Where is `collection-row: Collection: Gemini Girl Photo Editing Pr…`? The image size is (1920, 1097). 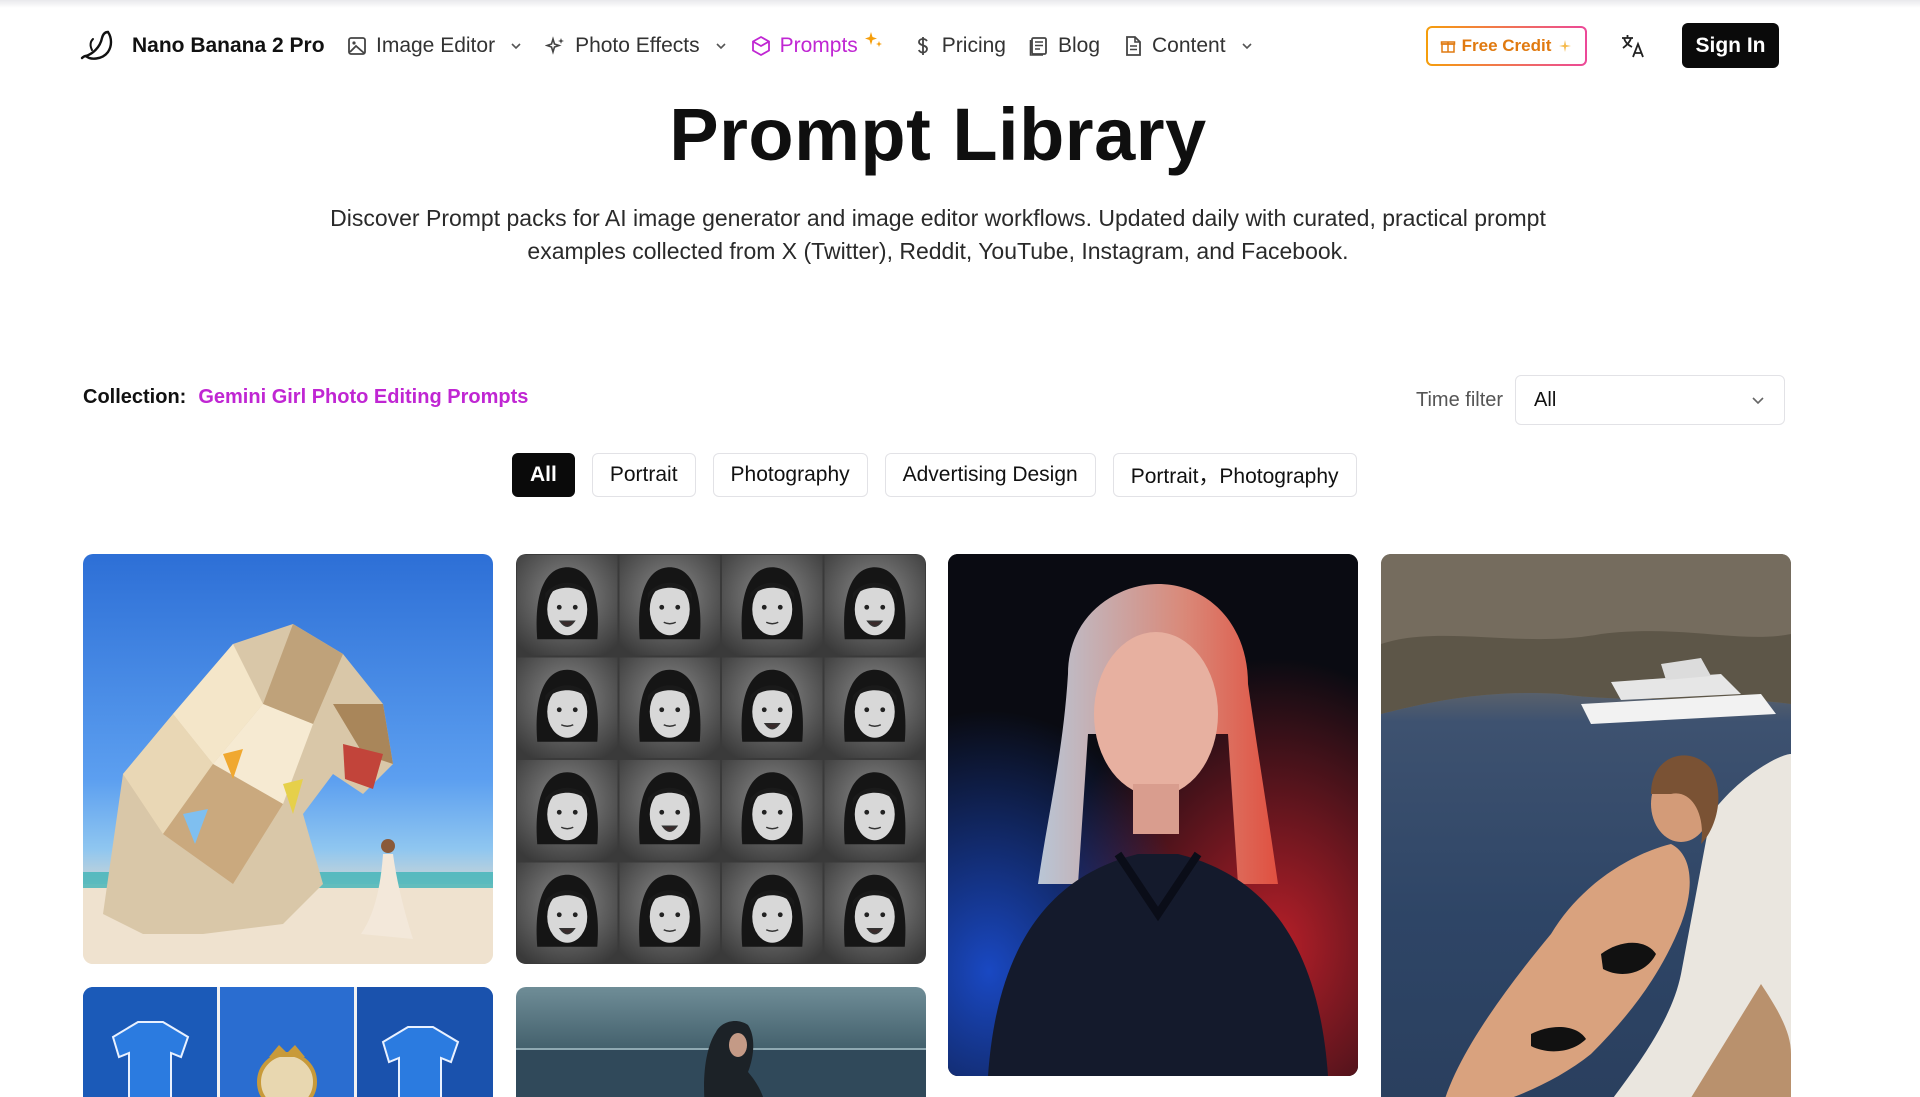 collection-row: Collection: Gemini Girl Photo Editing Pr… is located at coordinates (305, 397).